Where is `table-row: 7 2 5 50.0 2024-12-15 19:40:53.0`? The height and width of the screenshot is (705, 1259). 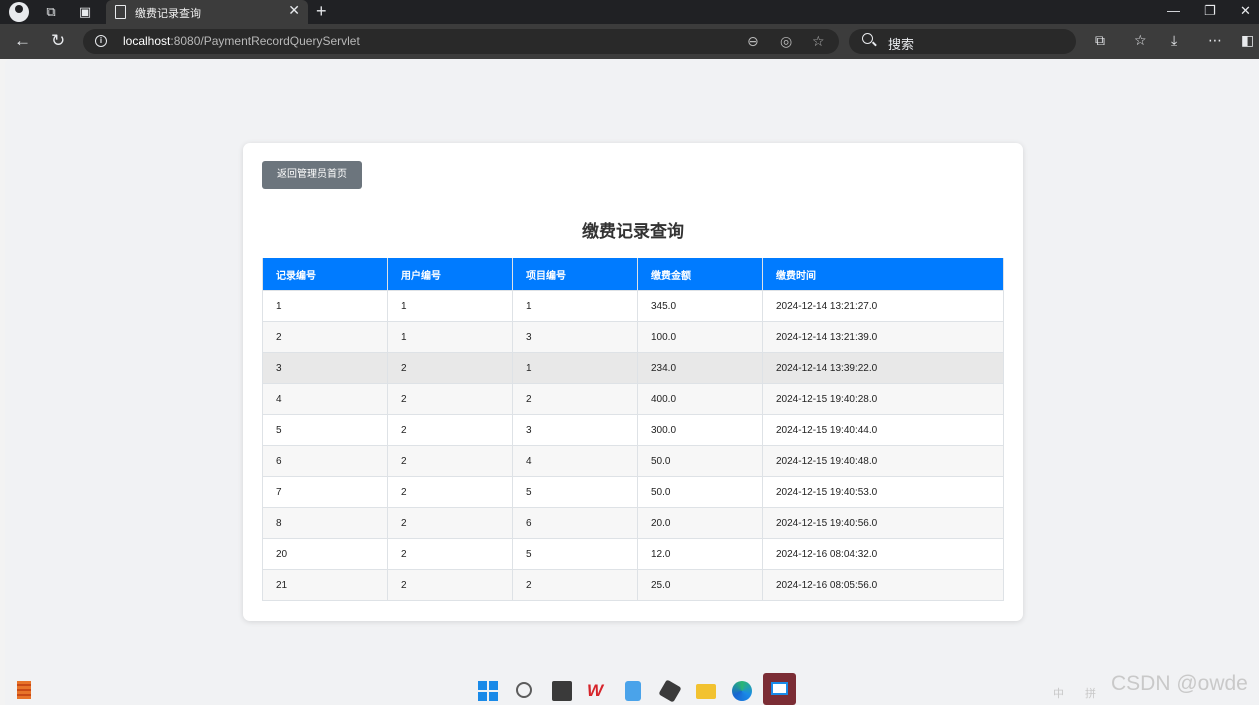 table-row: 7 2 5 50.0 2024-12-15 19:40:53.0 is located at coordinates (633, 492).